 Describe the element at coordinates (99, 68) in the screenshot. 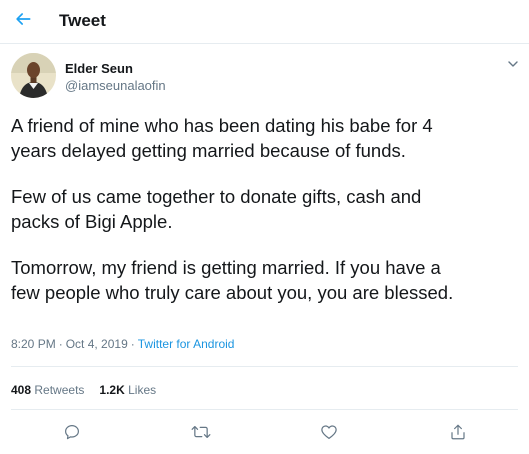

I see `author-name: Elder Seun` at that location.